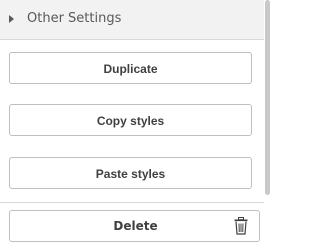 The width and height of the screenshot is (320, 250). I want to click on vertical-scrollbar, so click(267, 101).